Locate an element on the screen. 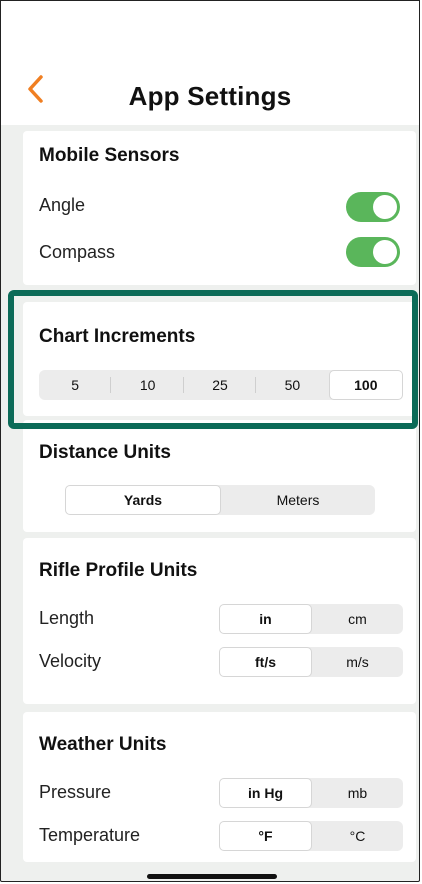 This screenshot has width=422, height=884. compass-label: Compass is located at coordinates (77, 252).